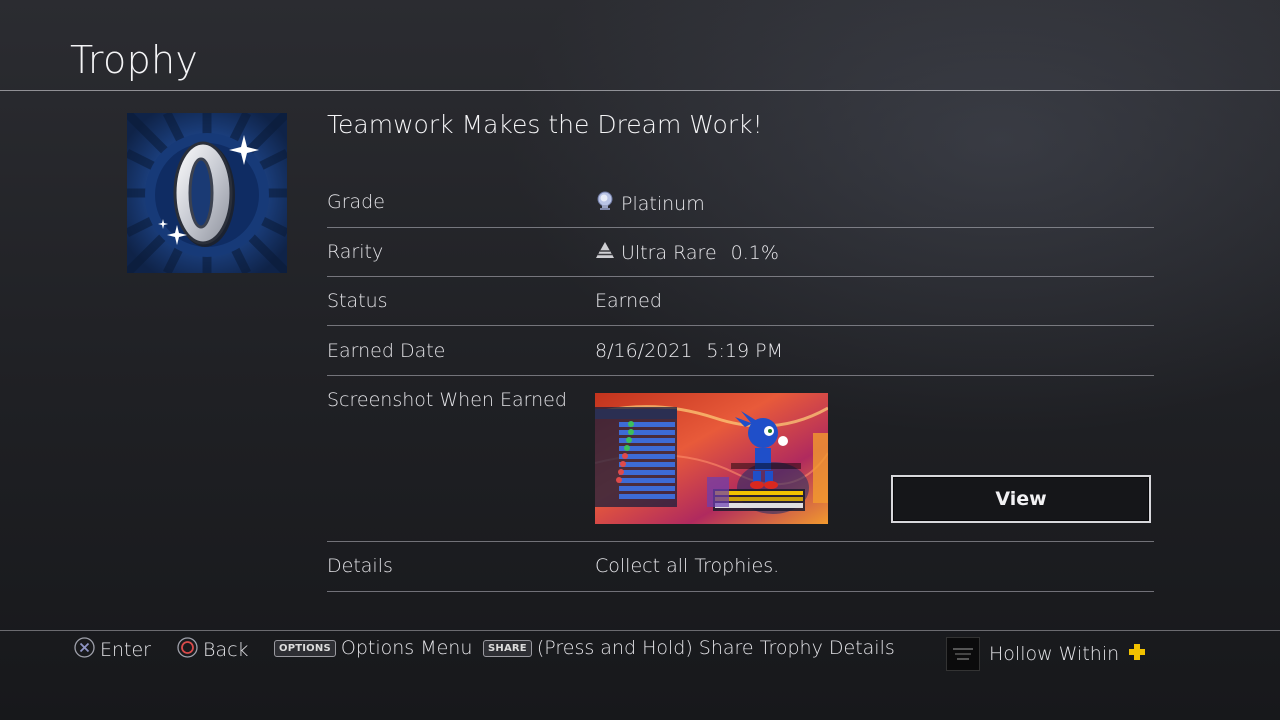 Image resolution: width=1280 pixels, height=720 pixels. I want to click on user-info: Hollow Within, so click(1046, 654).